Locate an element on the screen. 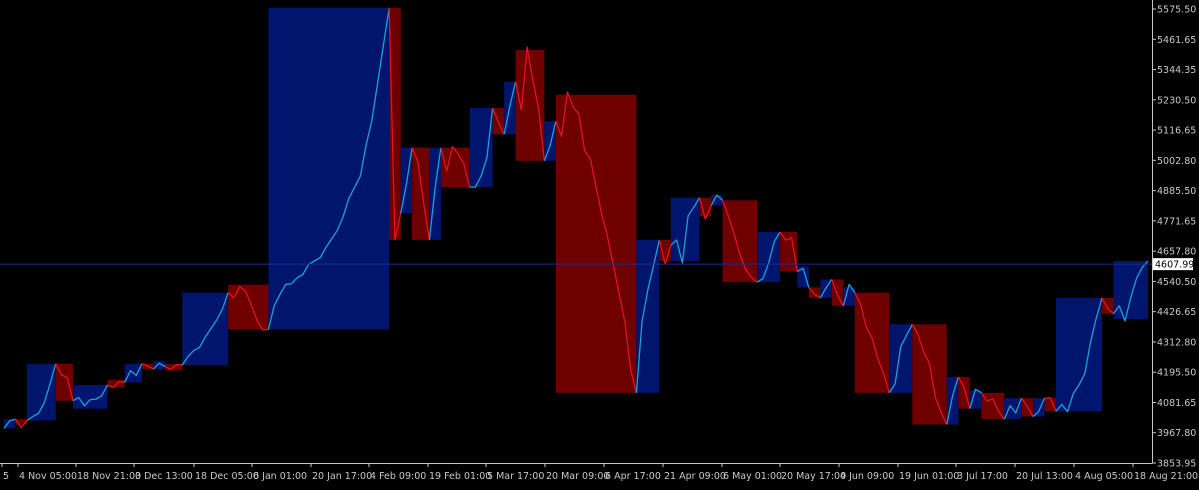 The height and width of the screenshot is (490, 1199). x-tick-label: 19 Feb 01:00 is located at coordinates (460, 476).